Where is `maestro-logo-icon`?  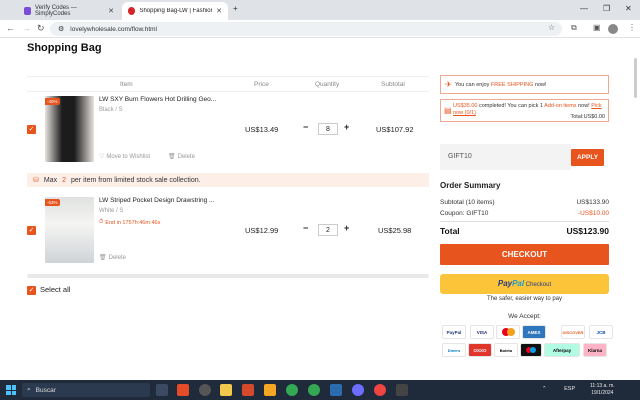
maestro-logo-icon is located at coordinates (531, 350).